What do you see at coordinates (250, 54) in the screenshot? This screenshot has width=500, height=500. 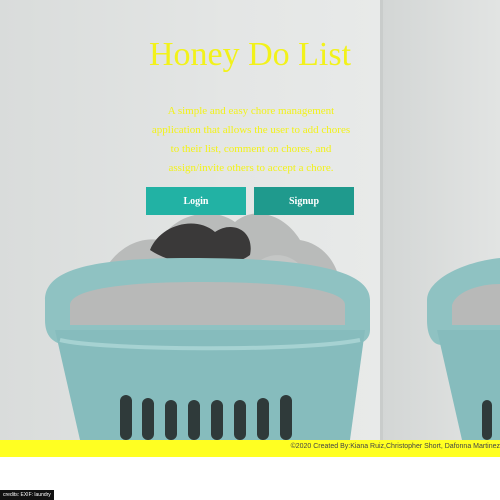 I see `page-title: Honey Do List` at bounding box center [250, 54].